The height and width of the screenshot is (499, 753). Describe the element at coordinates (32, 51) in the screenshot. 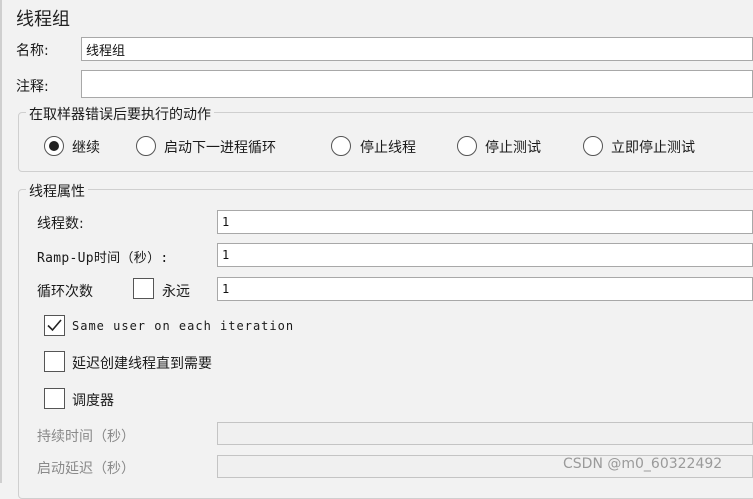

I see `name-label: 名称:` at that location.